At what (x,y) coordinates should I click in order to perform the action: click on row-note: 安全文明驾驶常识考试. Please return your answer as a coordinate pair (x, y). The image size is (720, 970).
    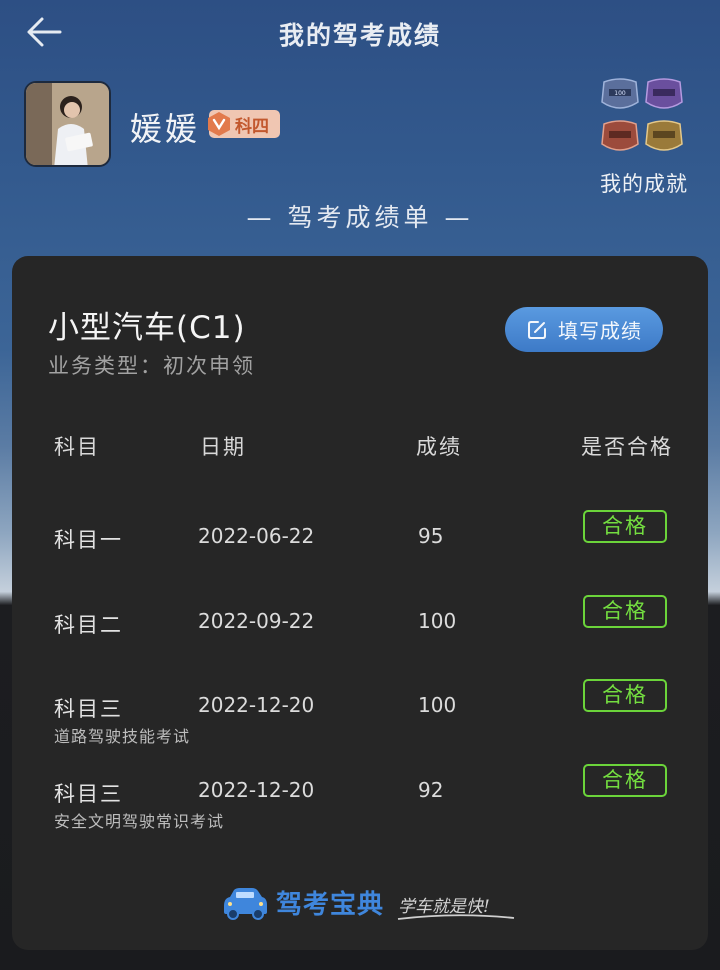
    Looking at the image, I should click on (139, 821).